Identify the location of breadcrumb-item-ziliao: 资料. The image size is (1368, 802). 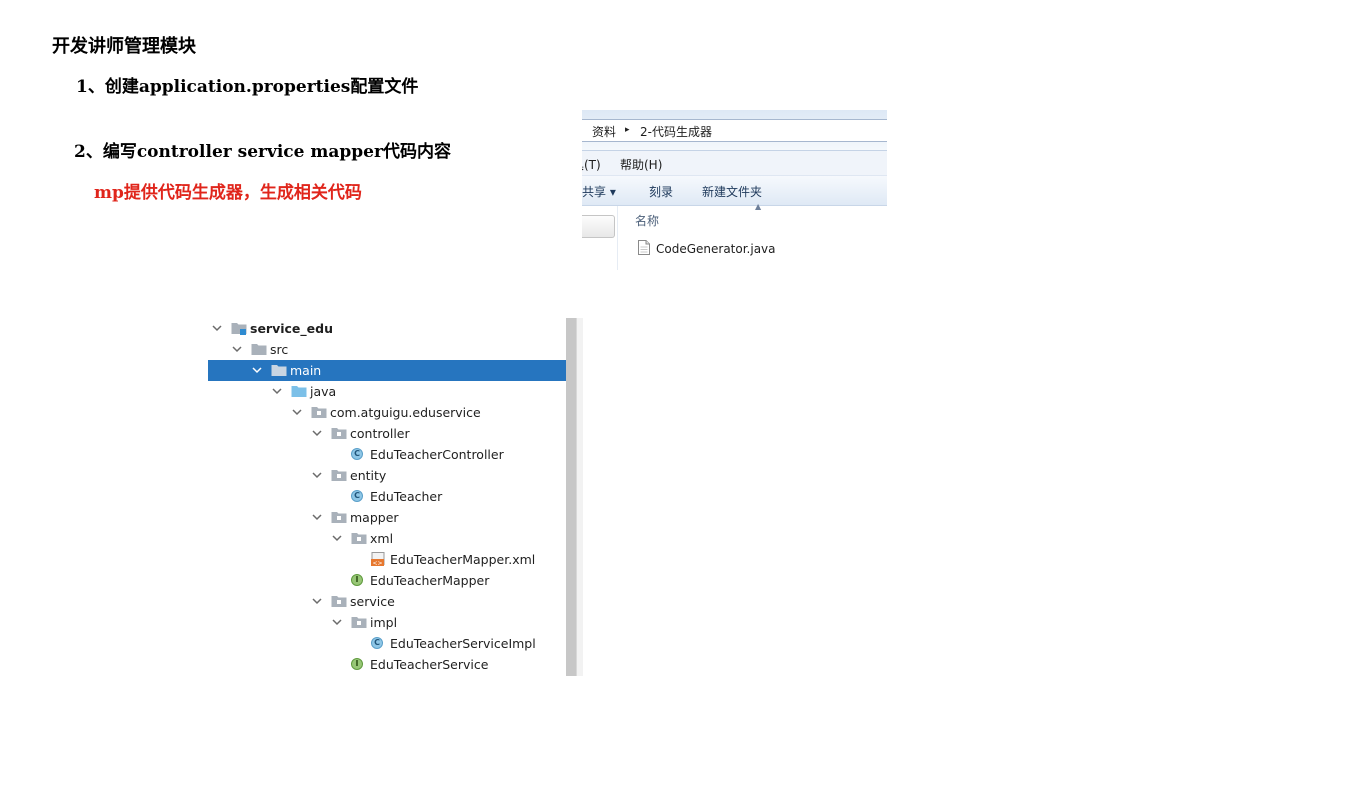
(604, 131).